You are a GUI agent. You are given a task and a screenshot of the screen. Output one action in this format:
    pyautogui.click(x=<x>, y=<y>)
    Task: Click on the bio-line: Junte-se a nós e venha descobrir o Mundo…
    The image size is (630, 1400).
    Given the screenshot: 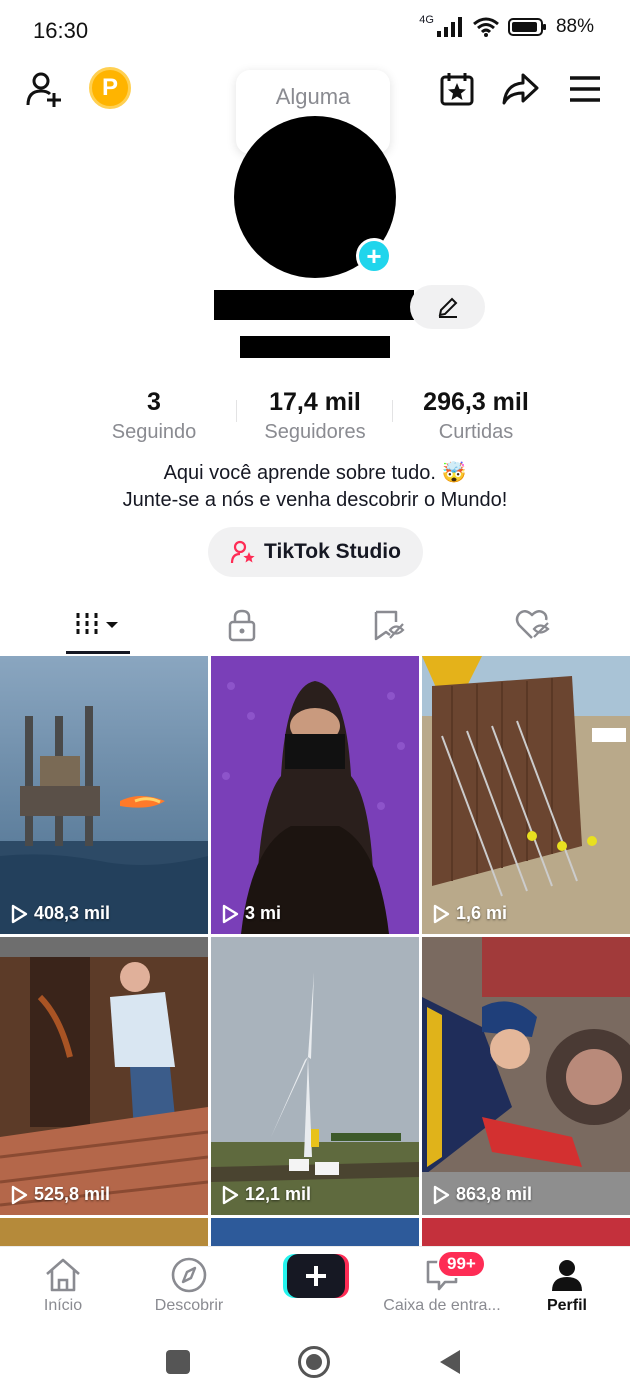 What is the action you would take?
    pyautogui.click(x=315, y=500)
    